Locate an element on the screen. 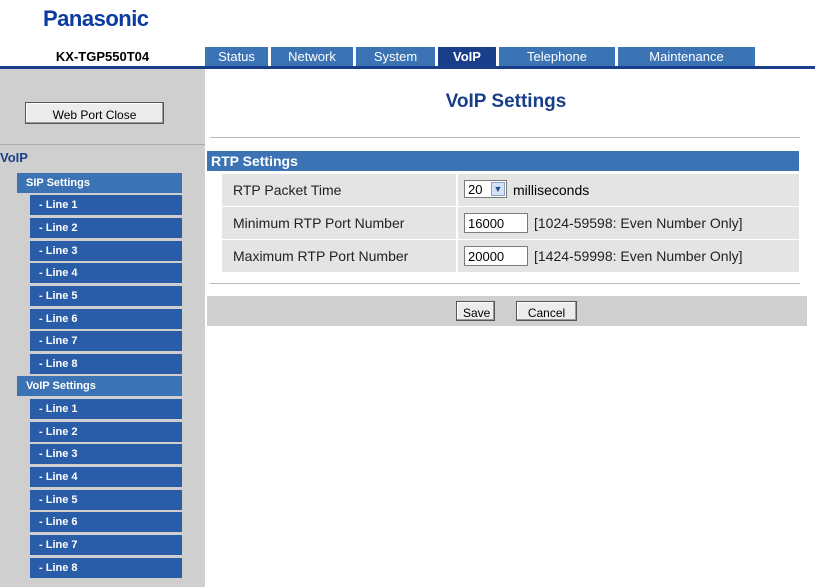 This screenshot has height=587, width=815. tab-telephone: Telephone is located at coordinates (557, 57).